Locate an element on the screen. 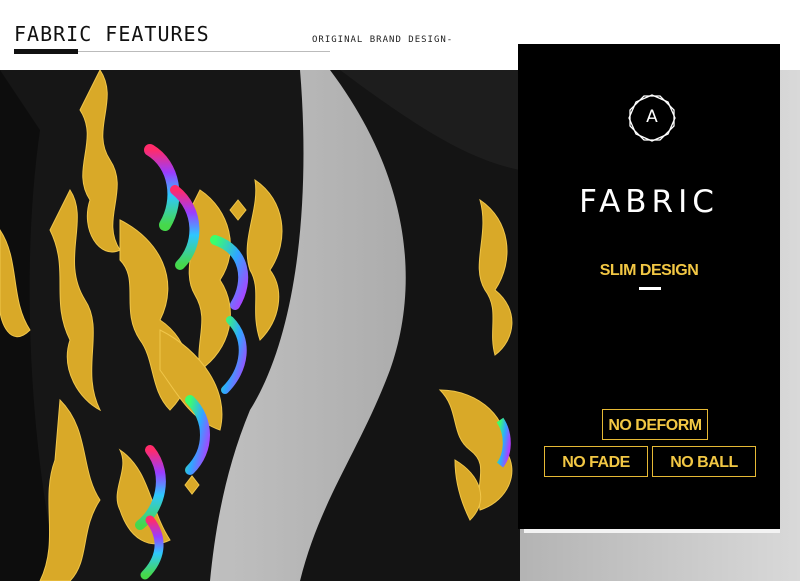 The width and height of the screenshot is (800, 581). subtitle-underline is located at coordinates (650, 288).